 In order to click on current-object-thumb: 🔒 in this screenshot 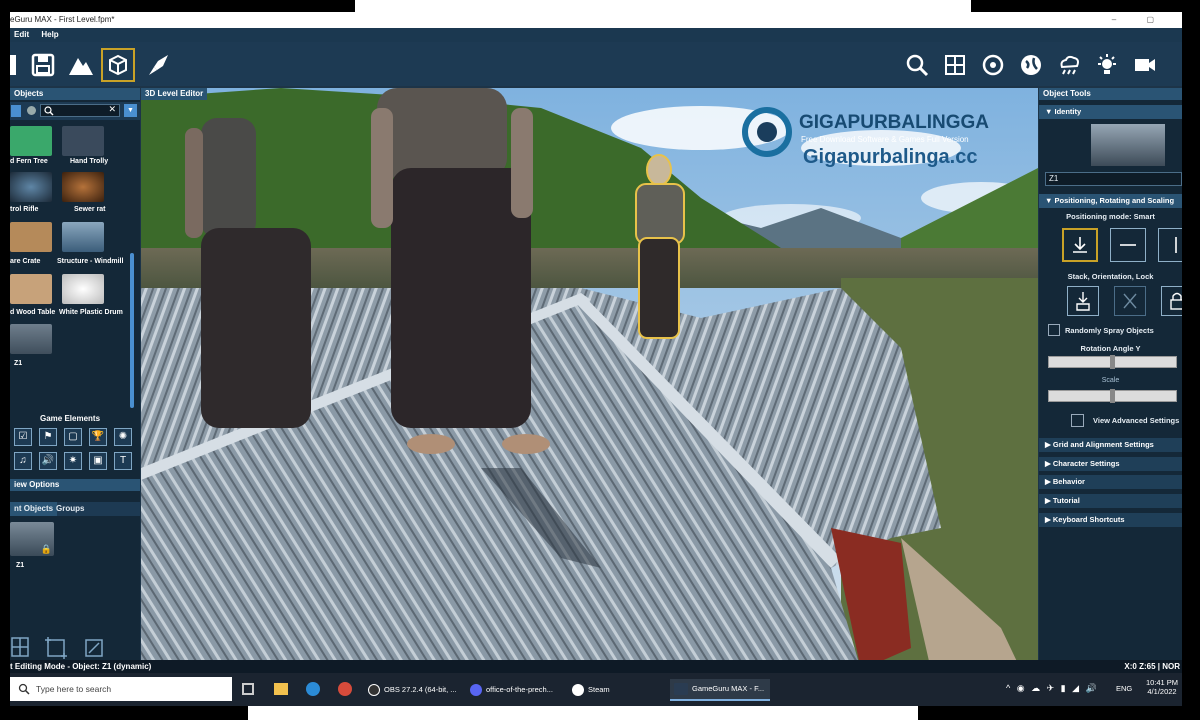, I will do `click(32, 539)`.